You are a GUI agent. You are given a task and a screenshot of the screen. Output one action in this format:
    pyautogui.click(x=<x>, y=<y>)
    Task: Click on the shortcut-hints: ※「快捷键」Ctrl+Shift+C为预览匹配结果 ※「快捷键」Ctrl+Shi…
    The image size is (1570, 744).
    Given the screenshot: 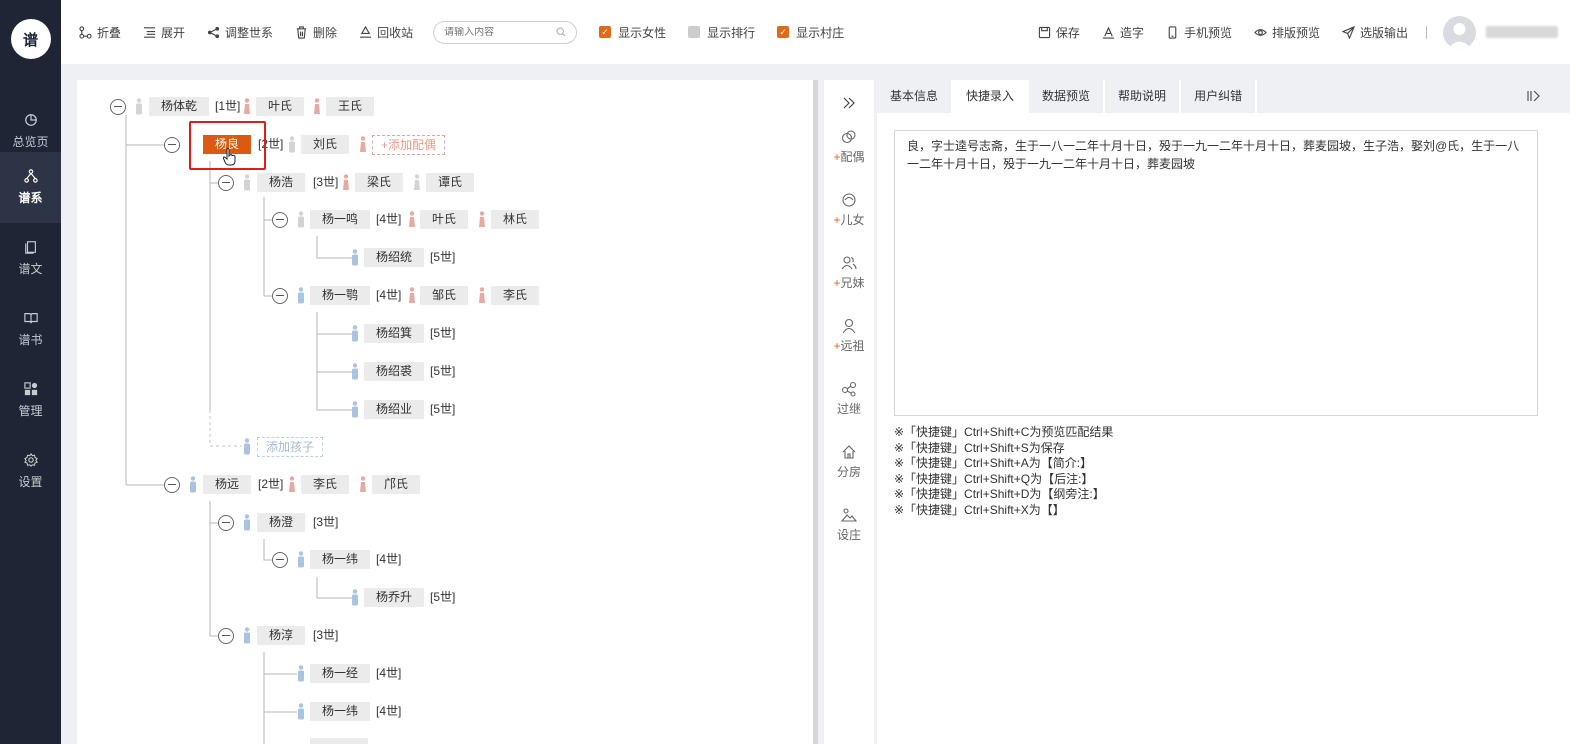 What is the action you would take?
    pyautogui.click(x=1003, y=472)
    